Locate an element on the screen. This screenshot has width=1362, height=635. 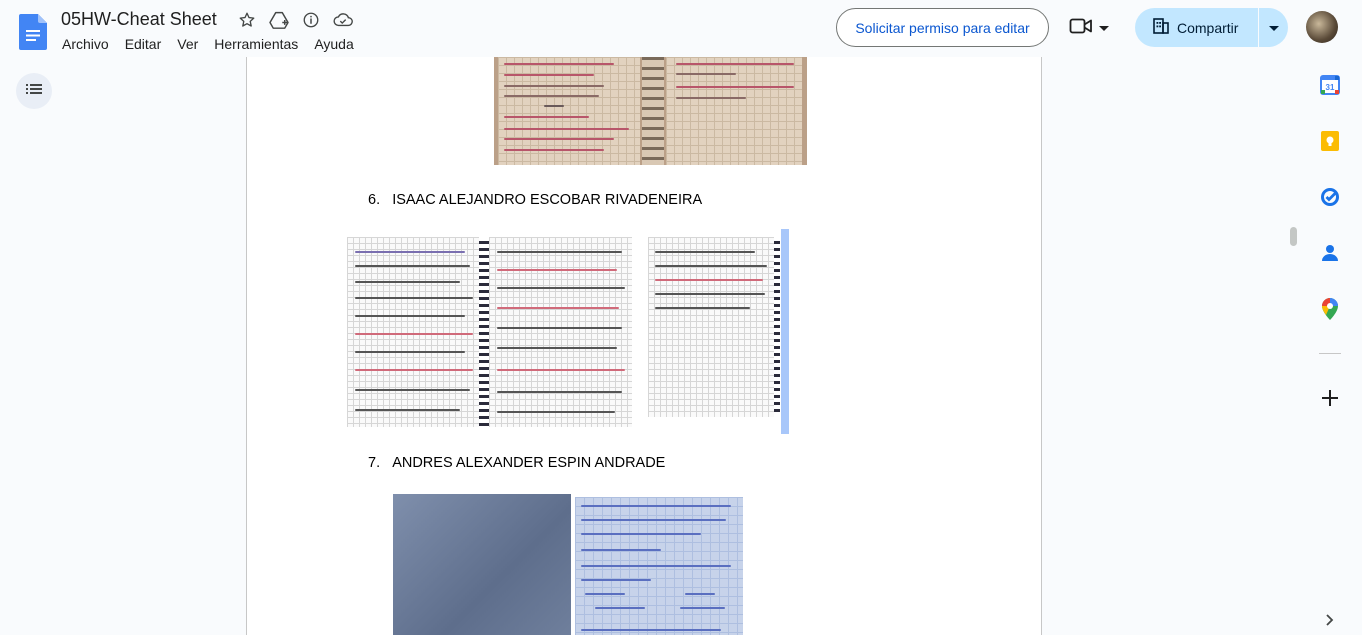
side-panel-divider is located at coordinates (1330, 353).